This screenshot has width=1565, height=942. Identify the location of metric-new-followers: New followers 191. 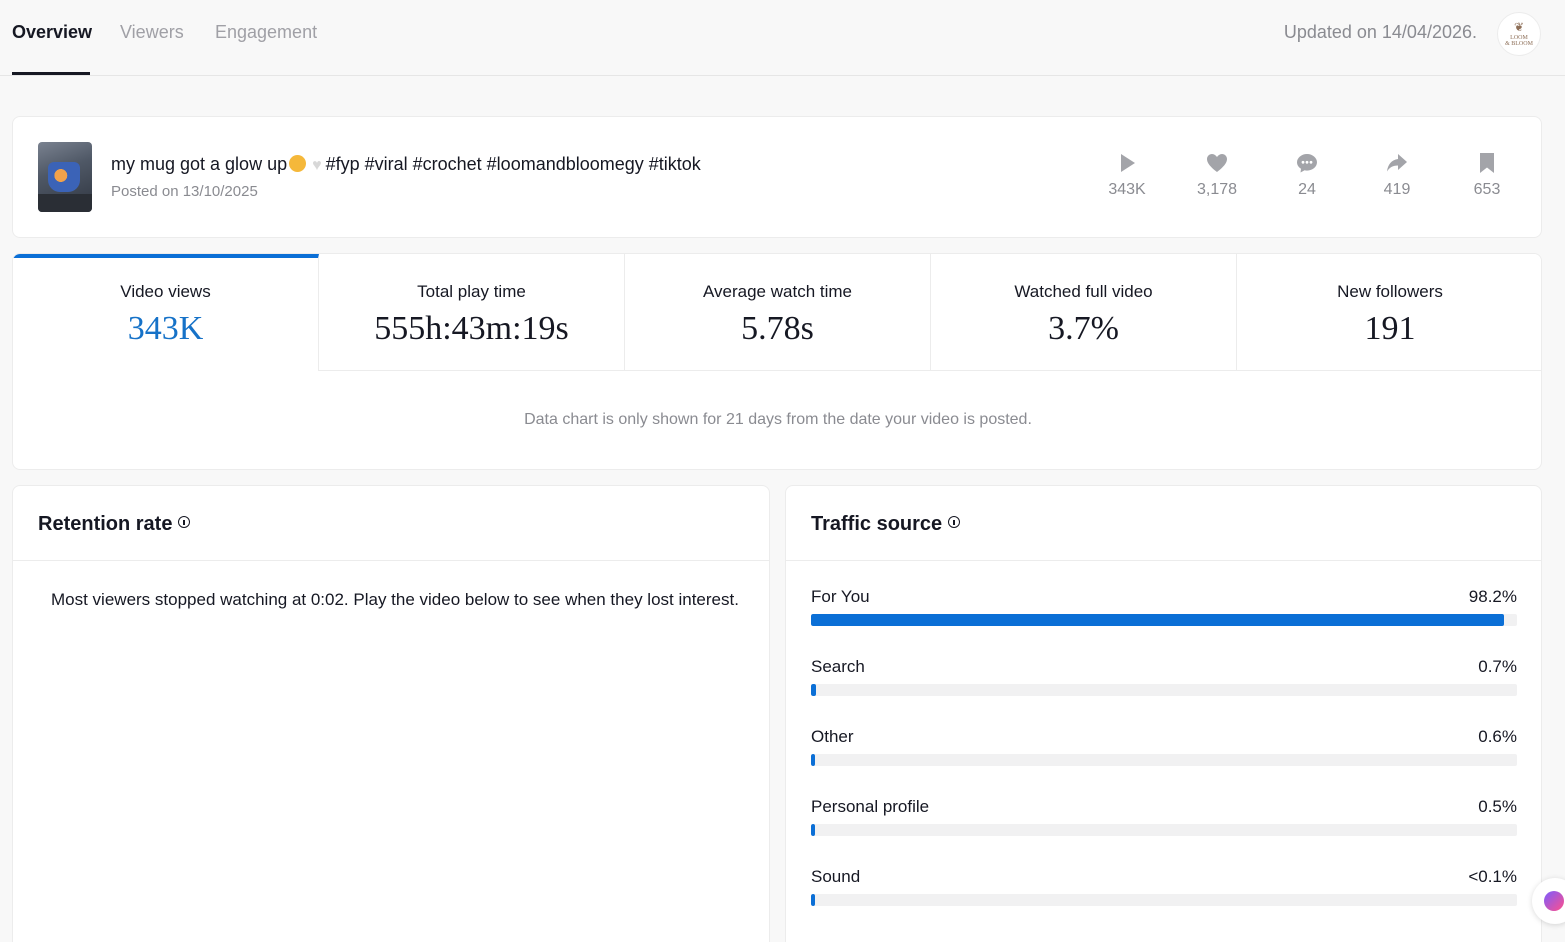
(1389, 312).